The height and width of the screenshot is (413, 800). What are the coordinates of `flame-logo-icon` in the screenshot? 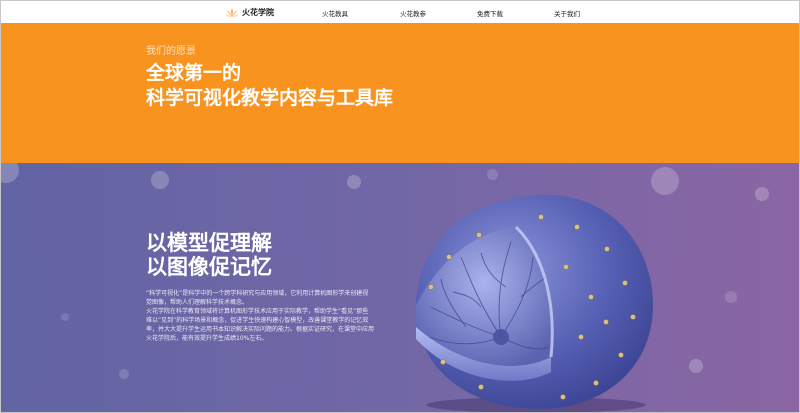 It's located at (232, 12).